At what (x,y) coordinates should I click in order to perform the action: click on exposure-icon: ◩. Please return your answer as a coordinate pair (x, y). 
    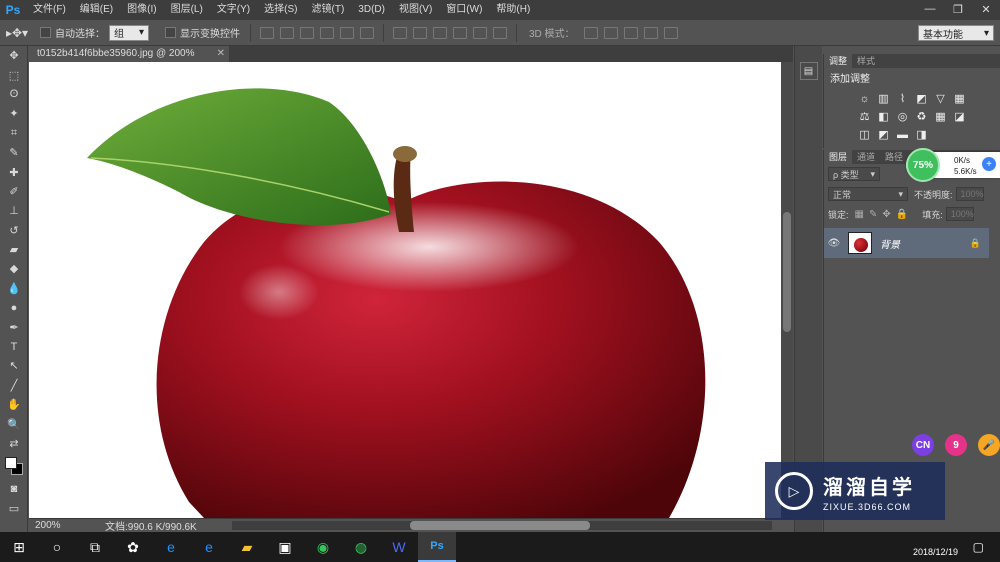
    Looking at the image, I should click on (922, 98).